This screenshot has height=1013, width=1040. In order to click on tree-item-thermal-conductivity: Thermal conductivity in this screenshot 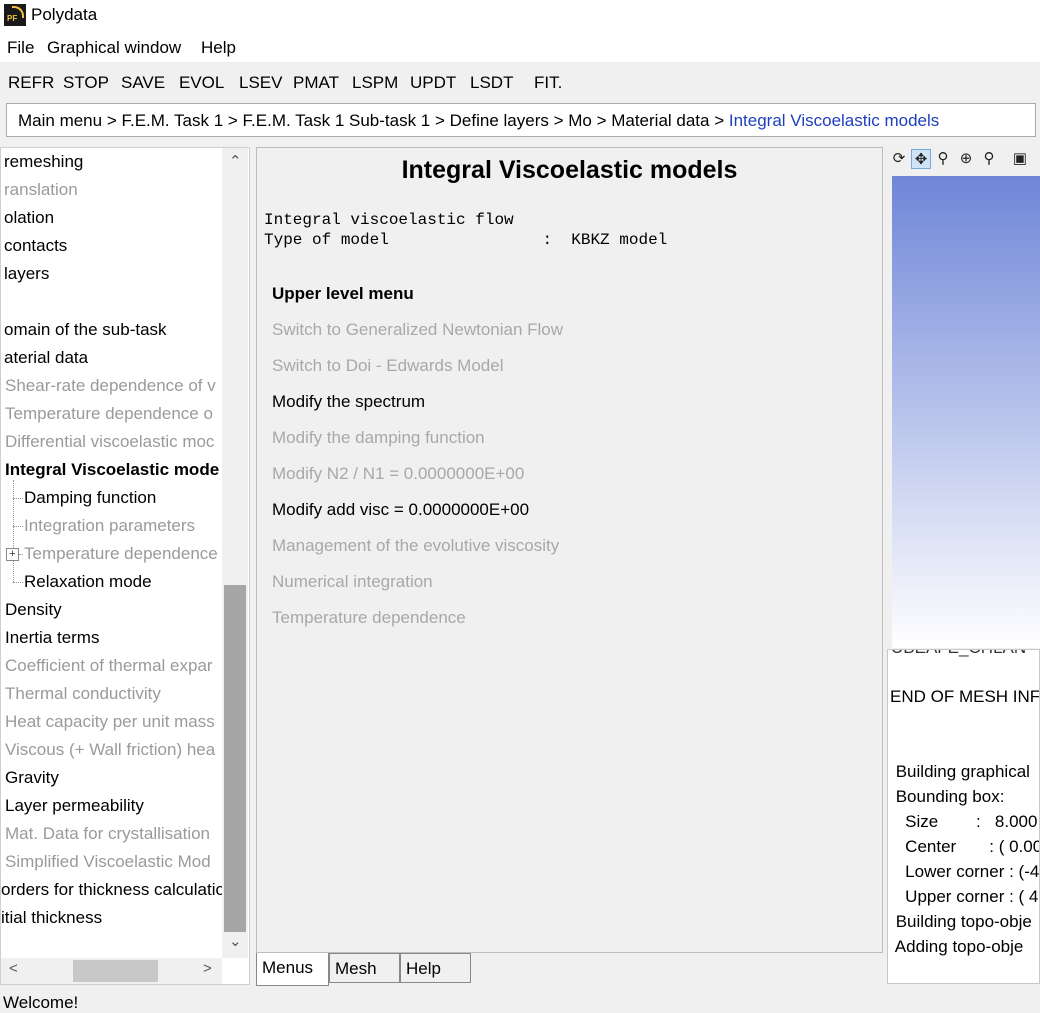, I will do `click(83, 694)`.